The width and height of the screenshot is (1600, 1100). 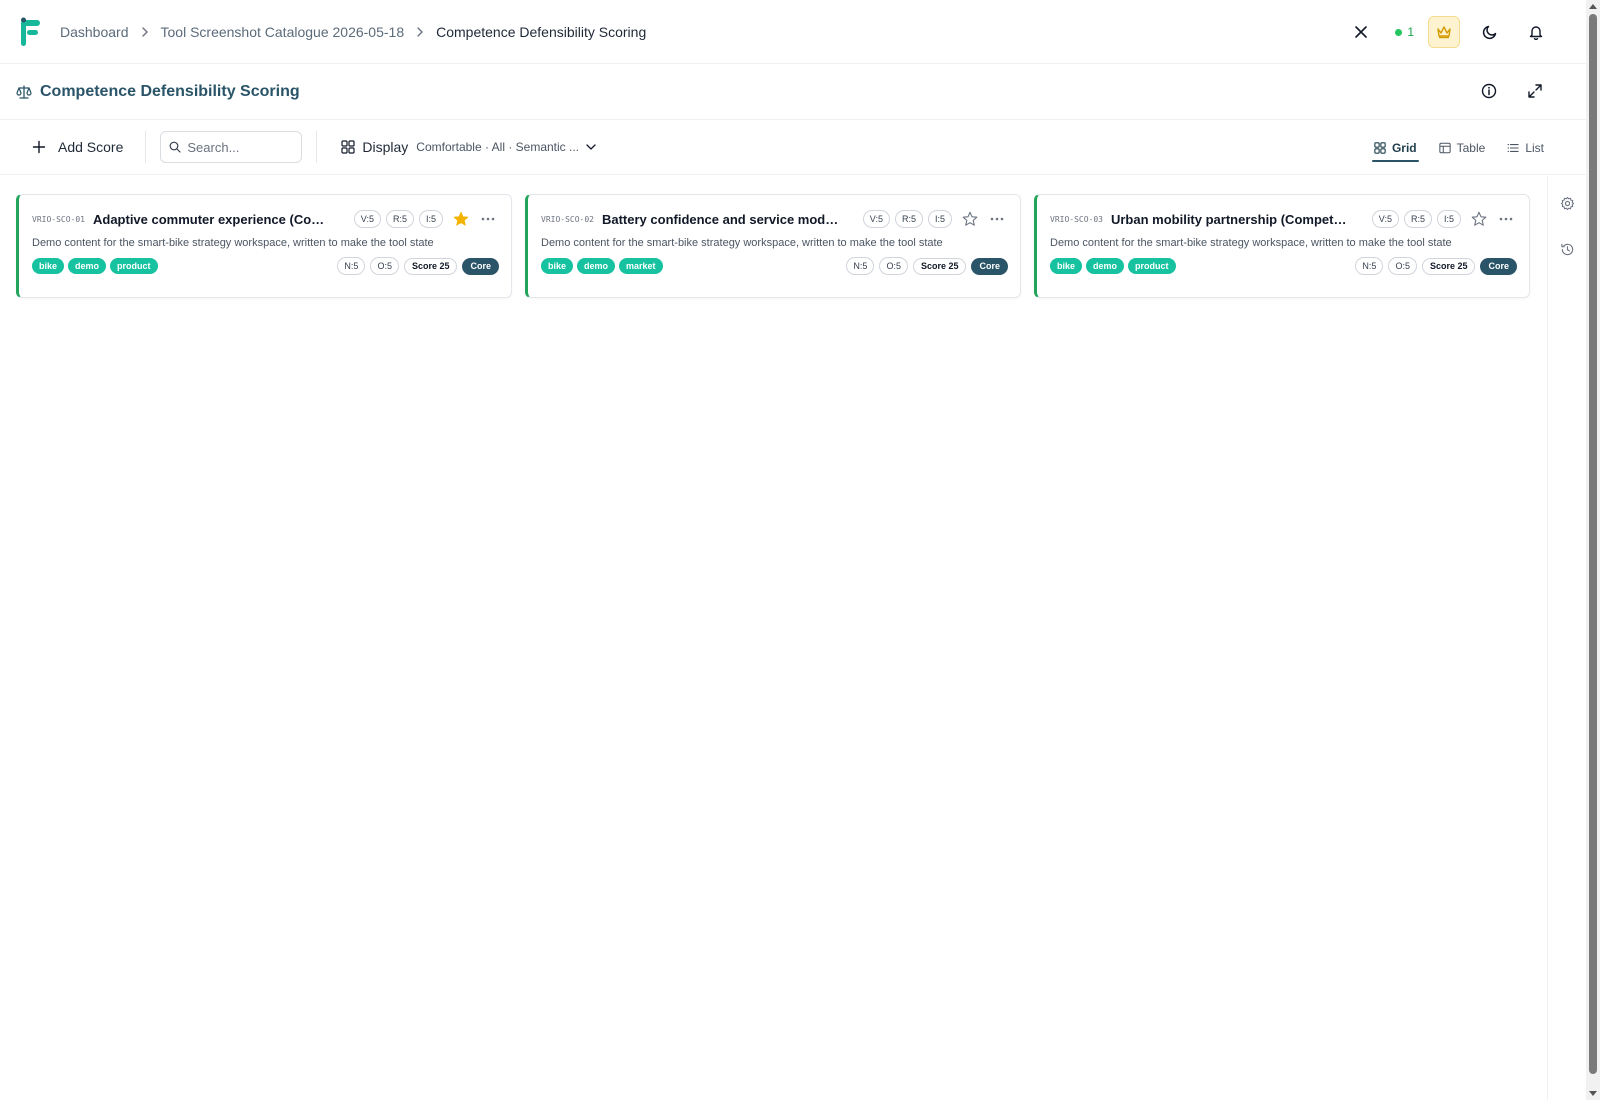 I want to click on upgrade-button, so click(x=1444, y=32).